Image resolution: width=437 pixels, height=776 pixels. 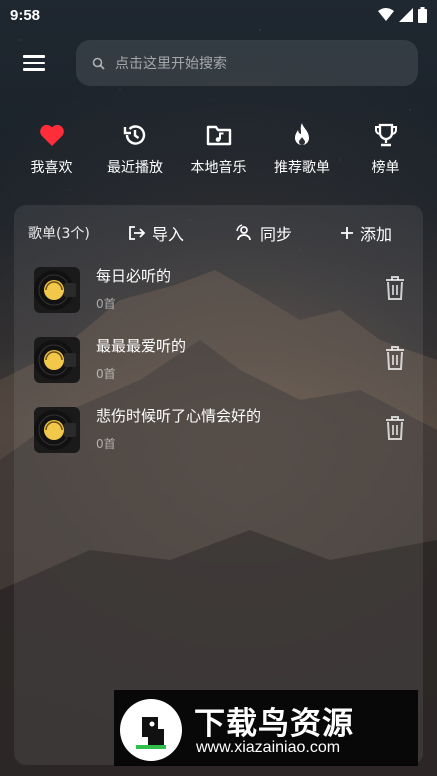 I want to click on flame-icon, so click(x=302, y=134).